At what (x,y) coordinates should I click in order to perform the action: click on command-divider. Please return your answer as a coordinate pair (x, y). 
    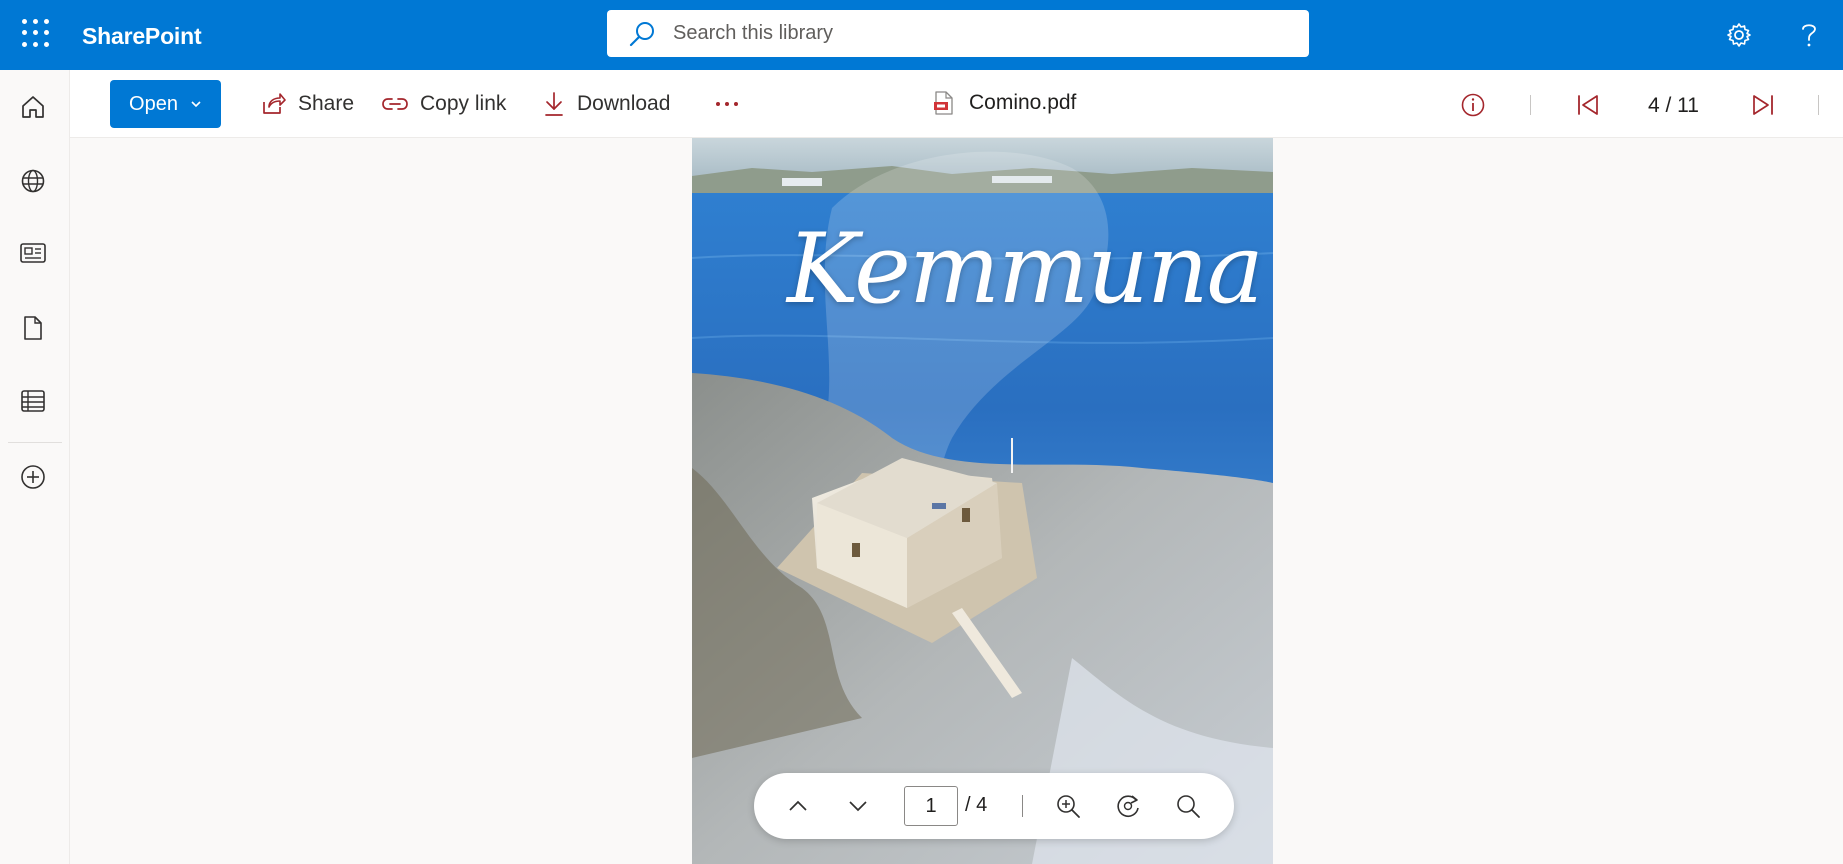
    Looking at the image, I should click on (1530, 105).